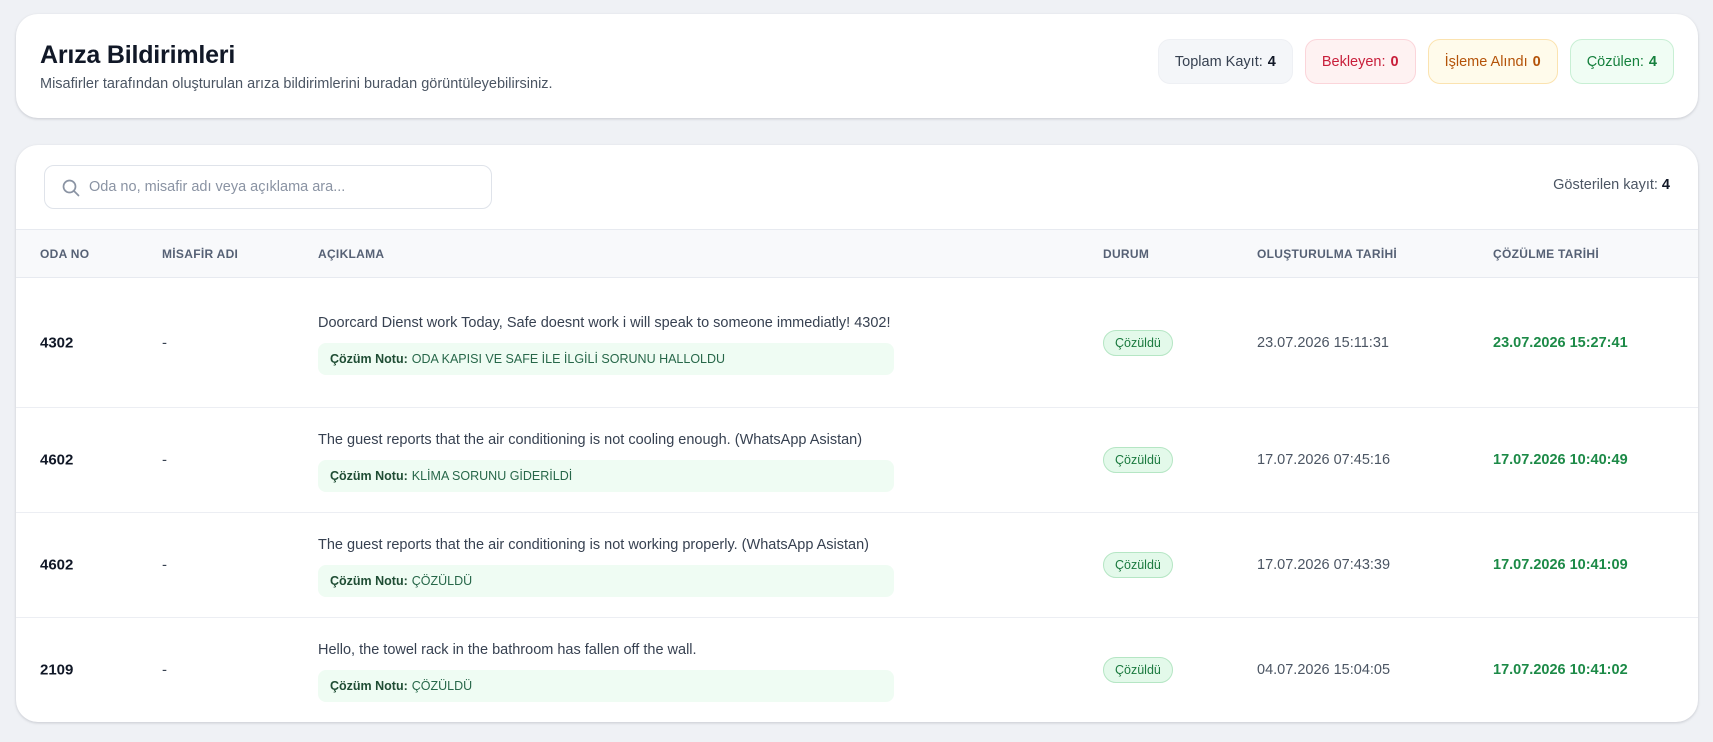 Image resolution: width=1713 pixels, height=742 pixels. What do you see at coordinates (138, 55) in the screenshot?
I see `page-title: Arıza Bildirimleri` at bounding box center [138, 55].